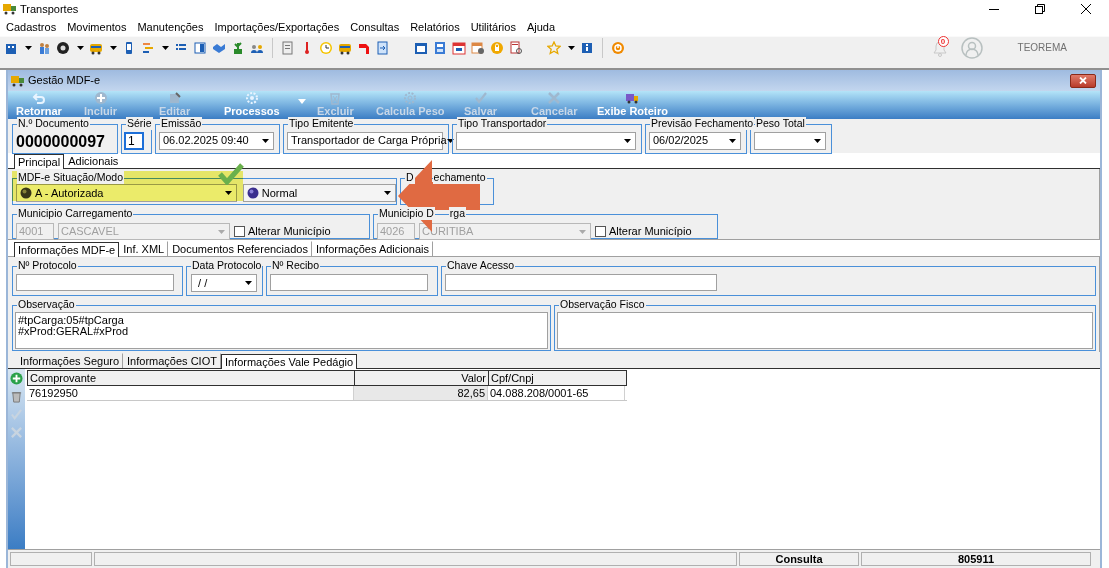  I want to click on document-number: 0000000097, so click(60, 141).